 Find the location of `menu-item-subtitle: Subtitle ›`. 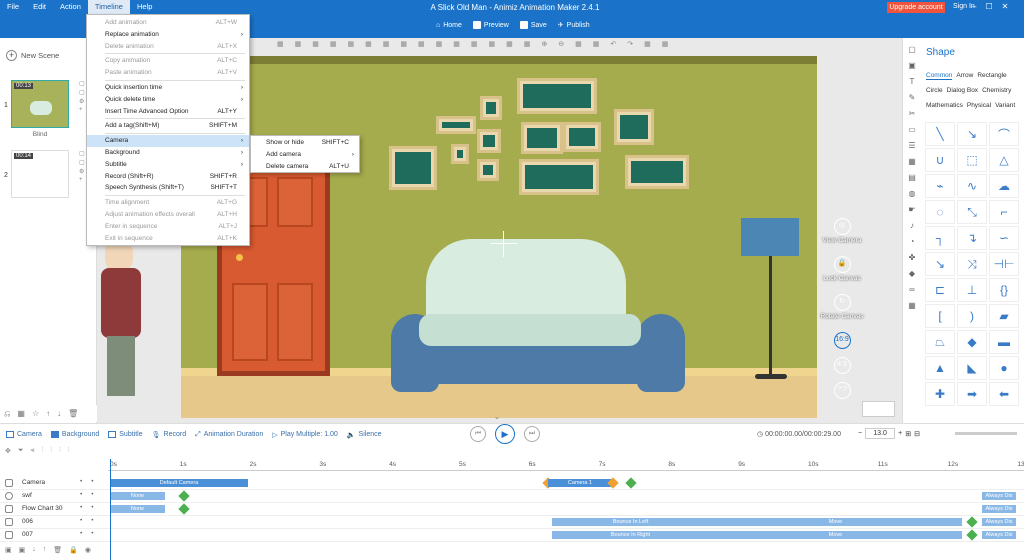

menu-item-subtitle: Subtitle › is located at coordinates (168, 165).